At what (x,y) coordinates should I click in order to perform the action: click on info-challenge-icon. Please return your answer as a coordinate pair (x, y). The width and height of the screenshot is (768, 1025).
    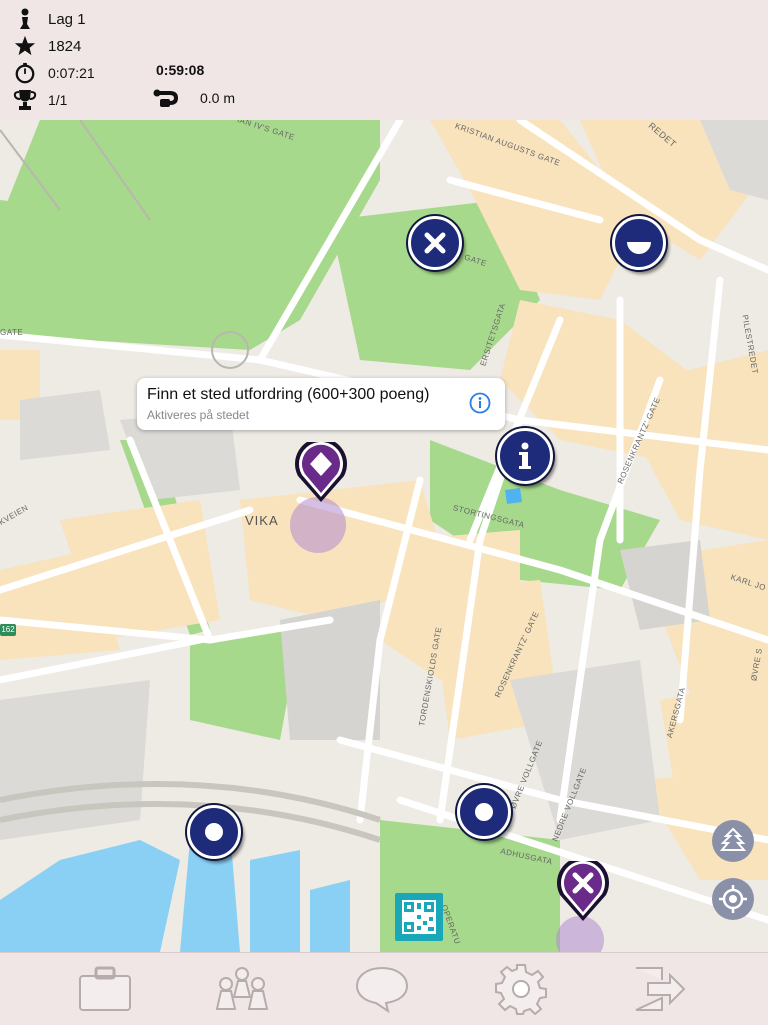
    Looking at the image, I should click on (525, 456).